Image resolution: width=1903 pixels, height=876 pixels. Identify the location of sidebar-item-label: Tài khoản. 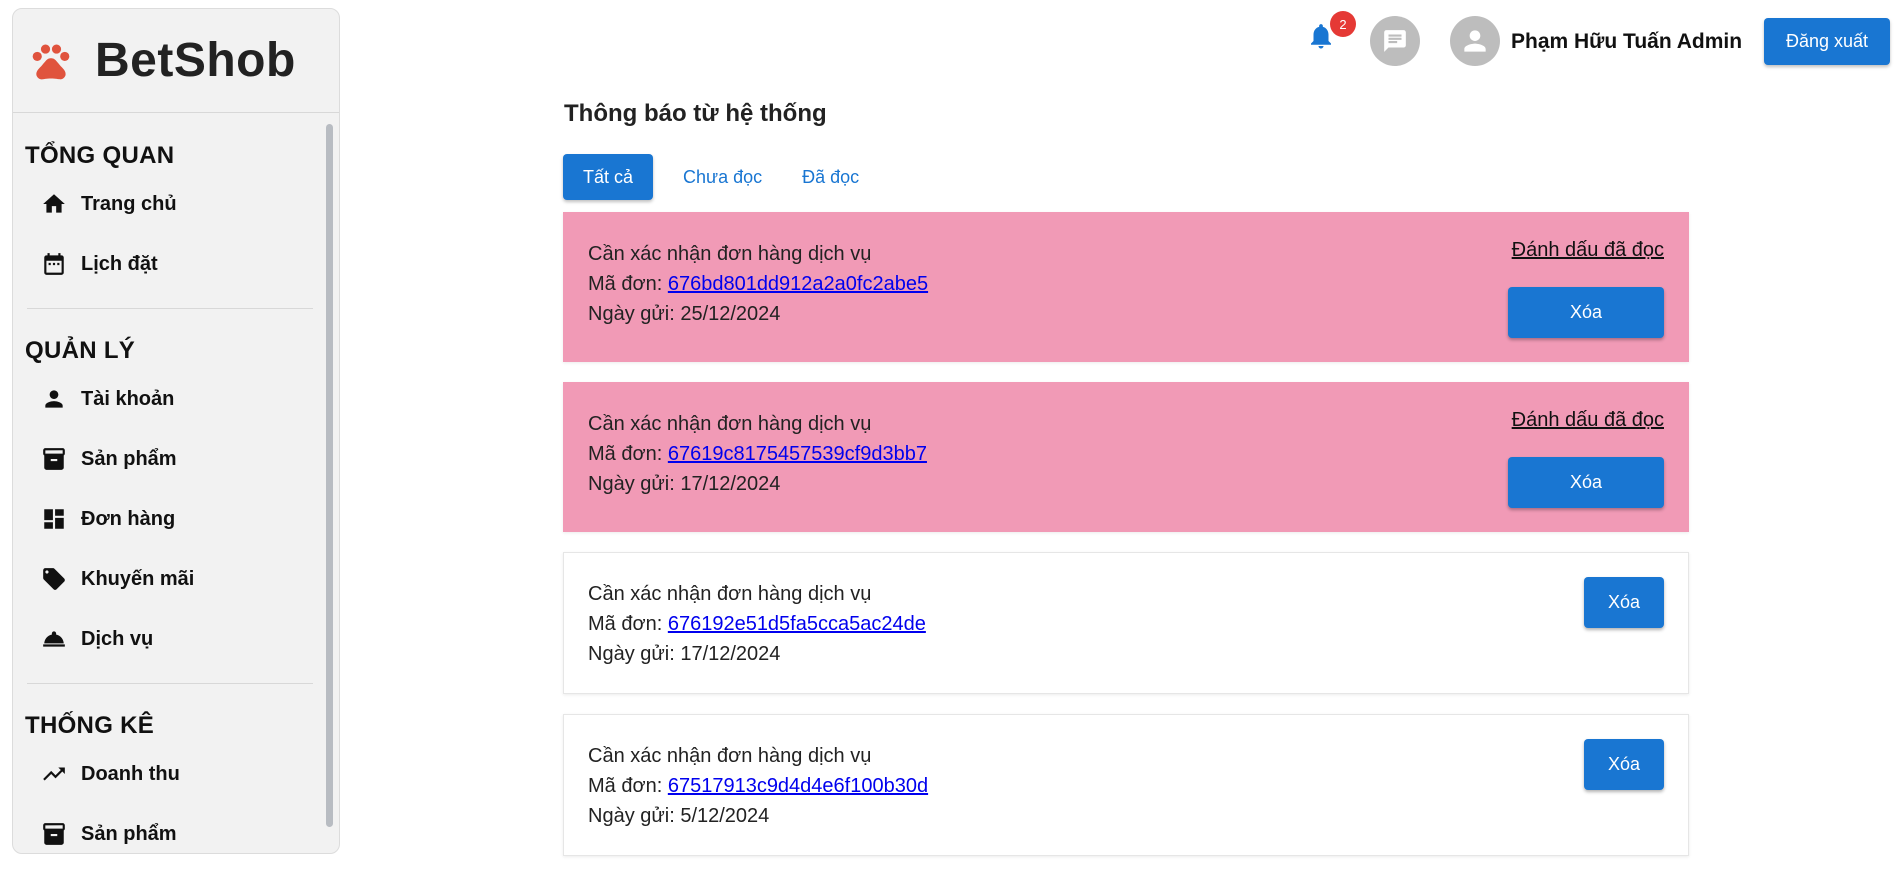
(128, 398).